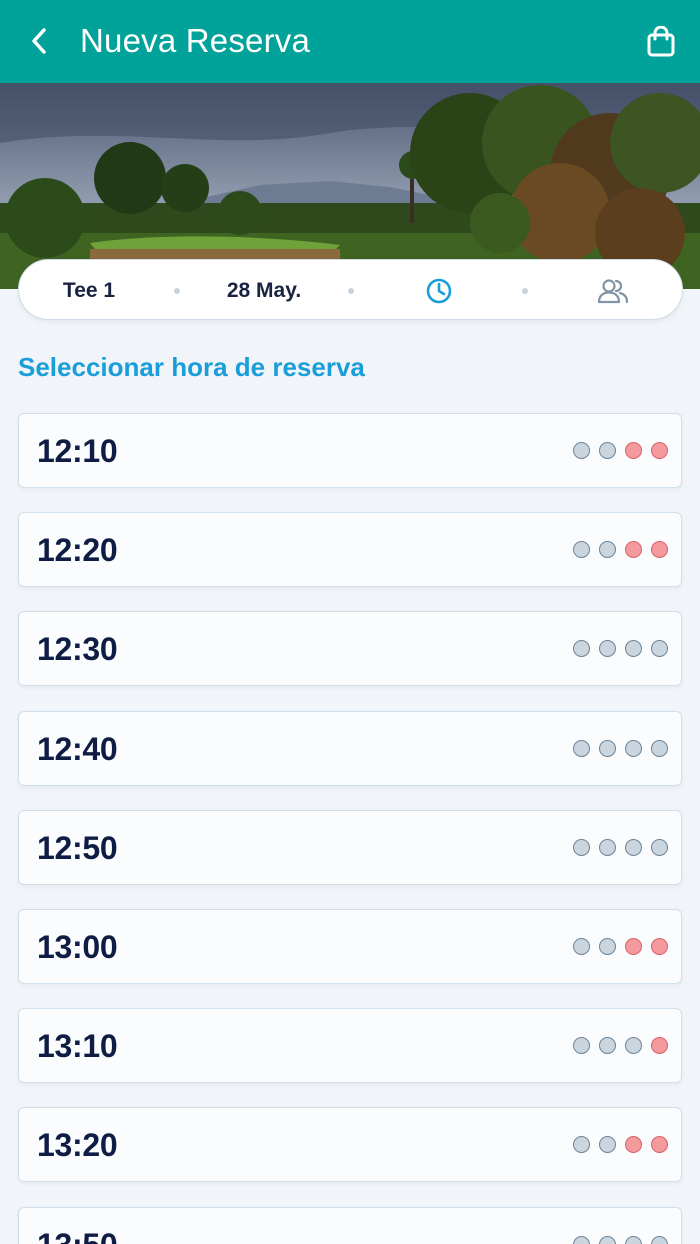  Describe the element at coordinates (191, 367) in the screenshot. I see `section-title: Seleccionar hora de reserva` at that location.